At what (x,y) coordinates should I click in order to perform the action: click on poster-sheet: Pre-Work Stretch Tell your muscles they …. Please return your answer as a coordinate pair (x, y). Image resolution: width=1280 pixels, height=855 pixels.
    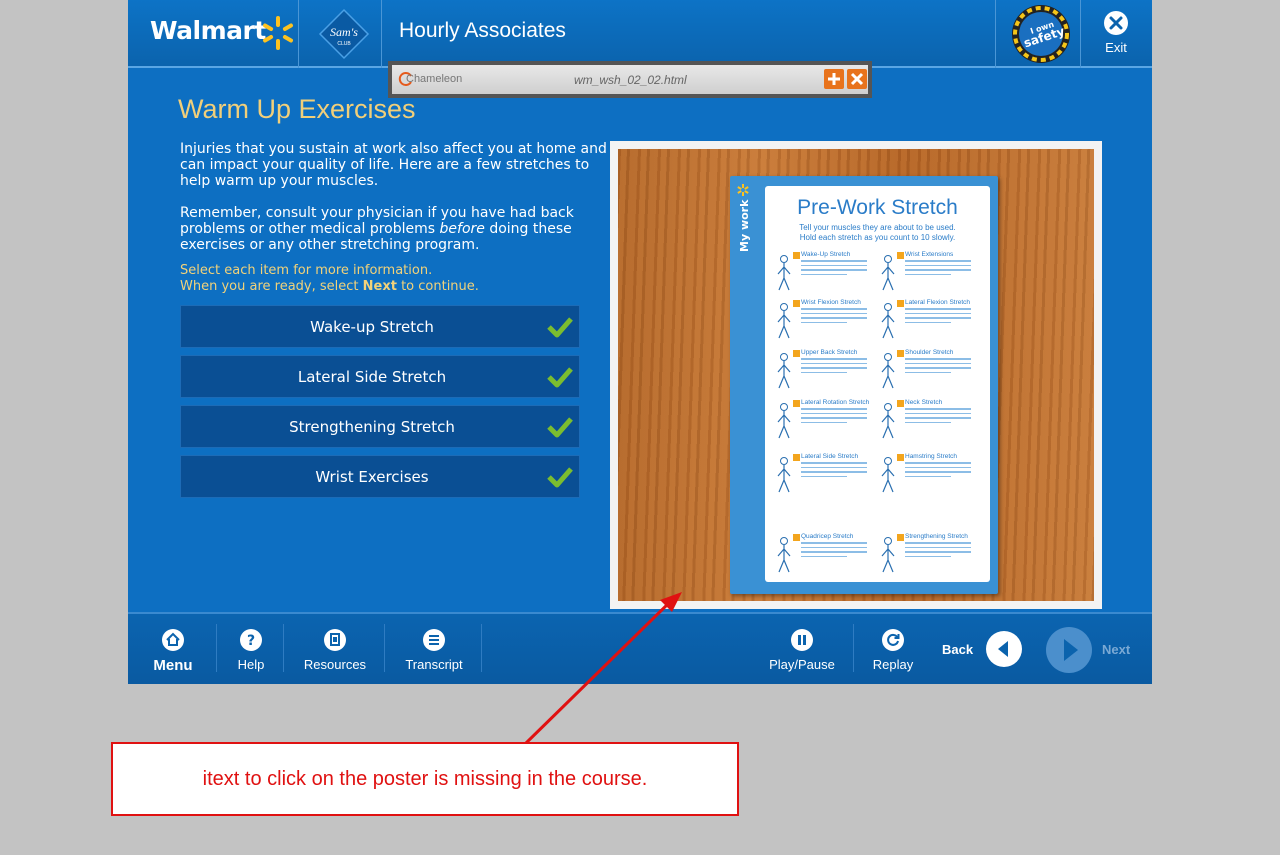
    Looking at the image, I should click on (877, 384).